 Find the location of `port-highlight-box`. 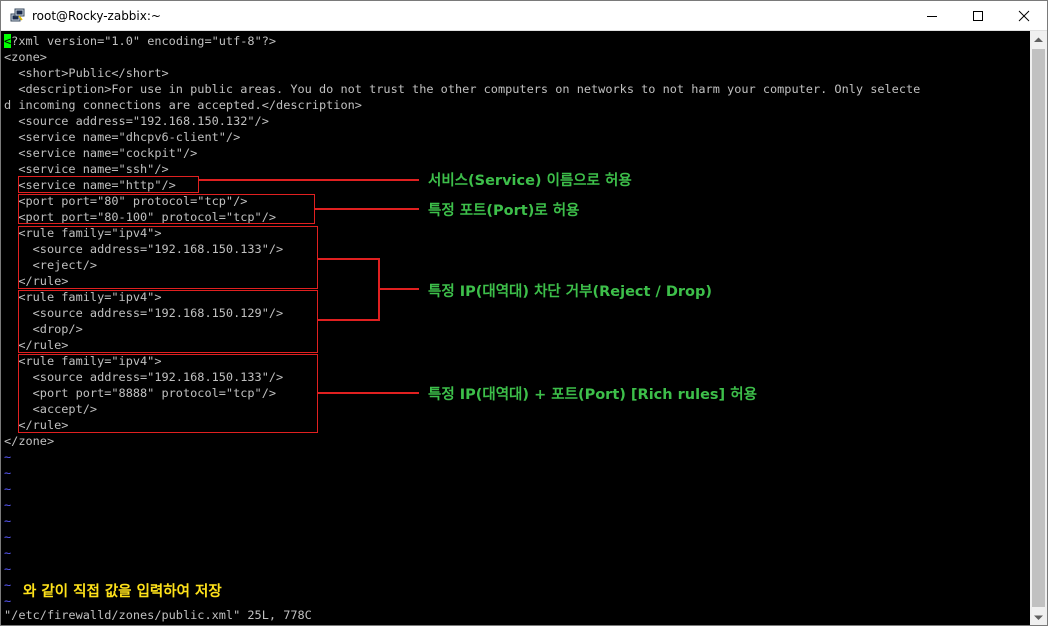

port-highlight-box is located at coordinates (166, 209).